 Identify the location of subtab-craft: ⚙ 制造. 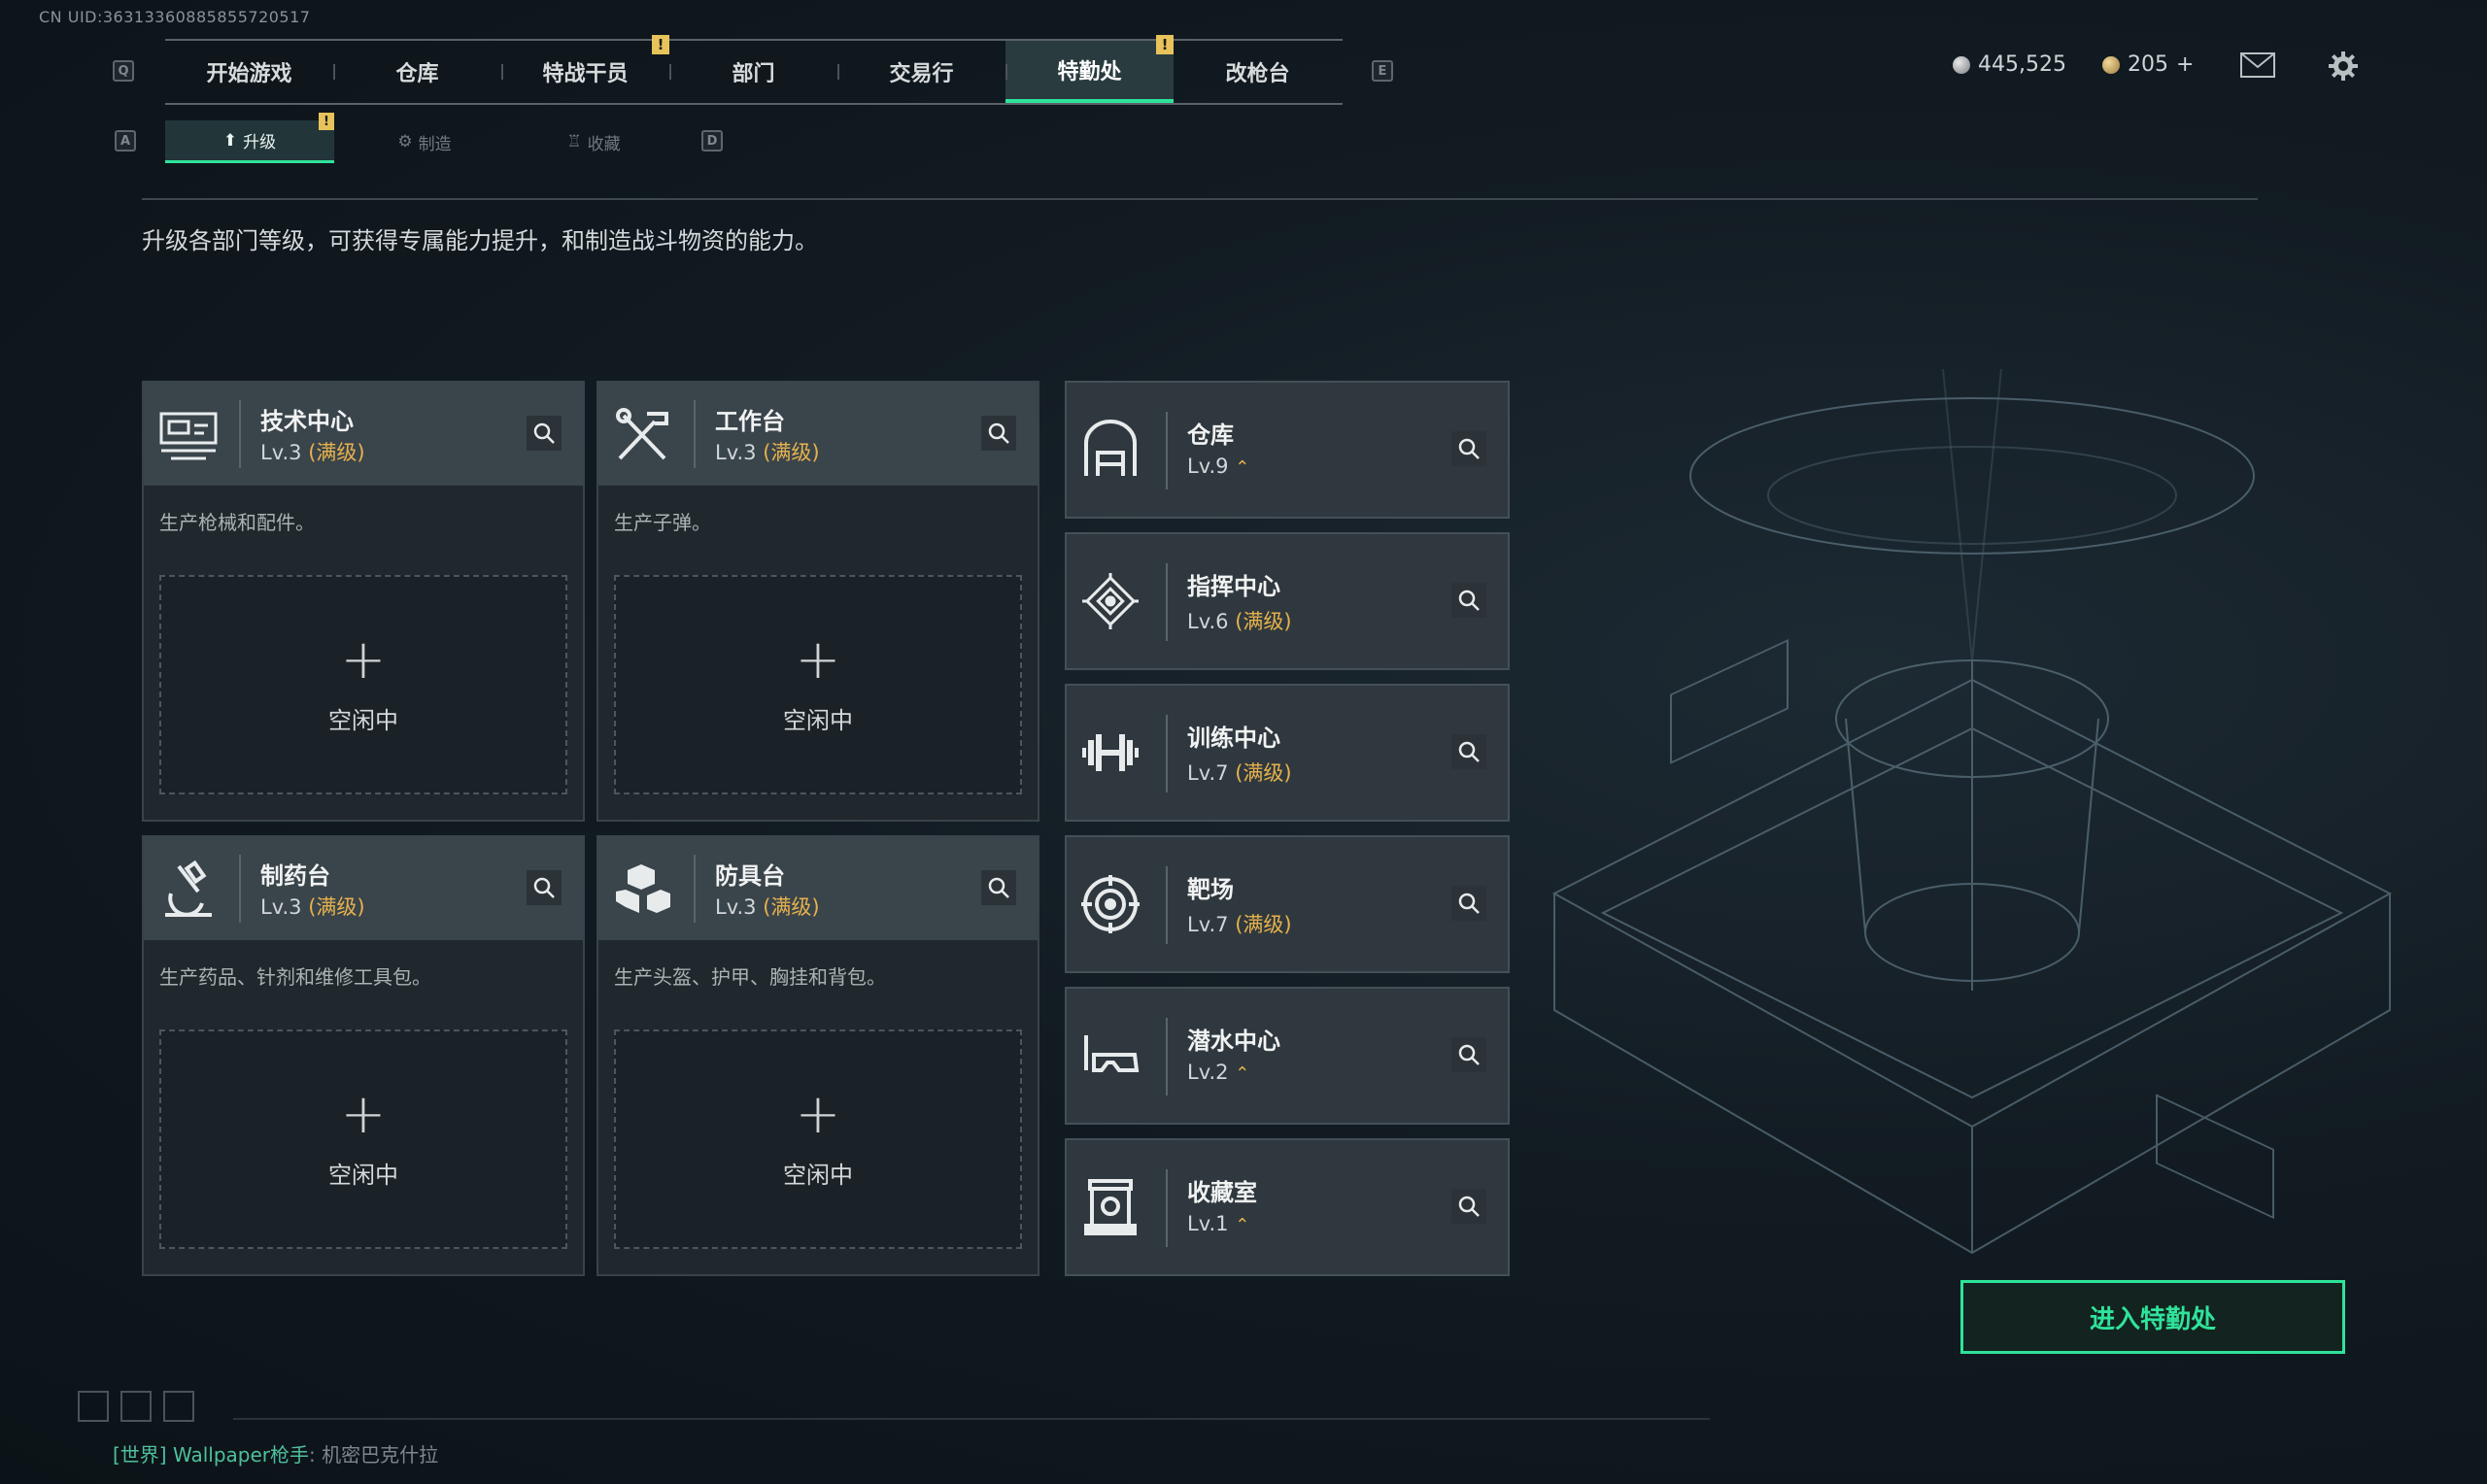
(424, 141).